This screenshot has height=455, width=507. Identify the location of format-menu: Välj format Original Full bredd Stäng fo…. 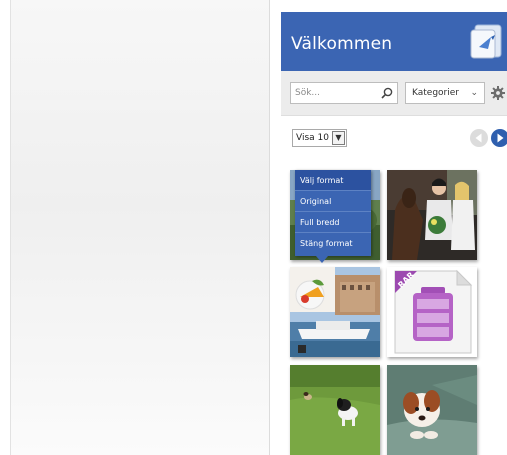
(333, 213).